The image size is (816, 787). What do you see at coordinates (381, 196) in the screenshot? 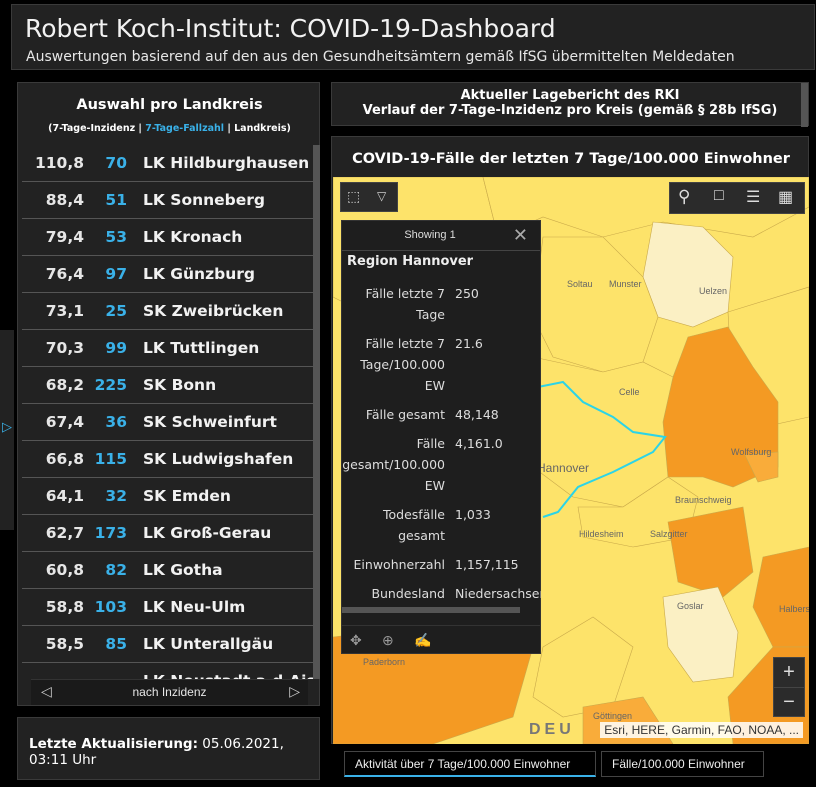
I see `chevron-down-icon: ▽` at bounding box center [381, 196].